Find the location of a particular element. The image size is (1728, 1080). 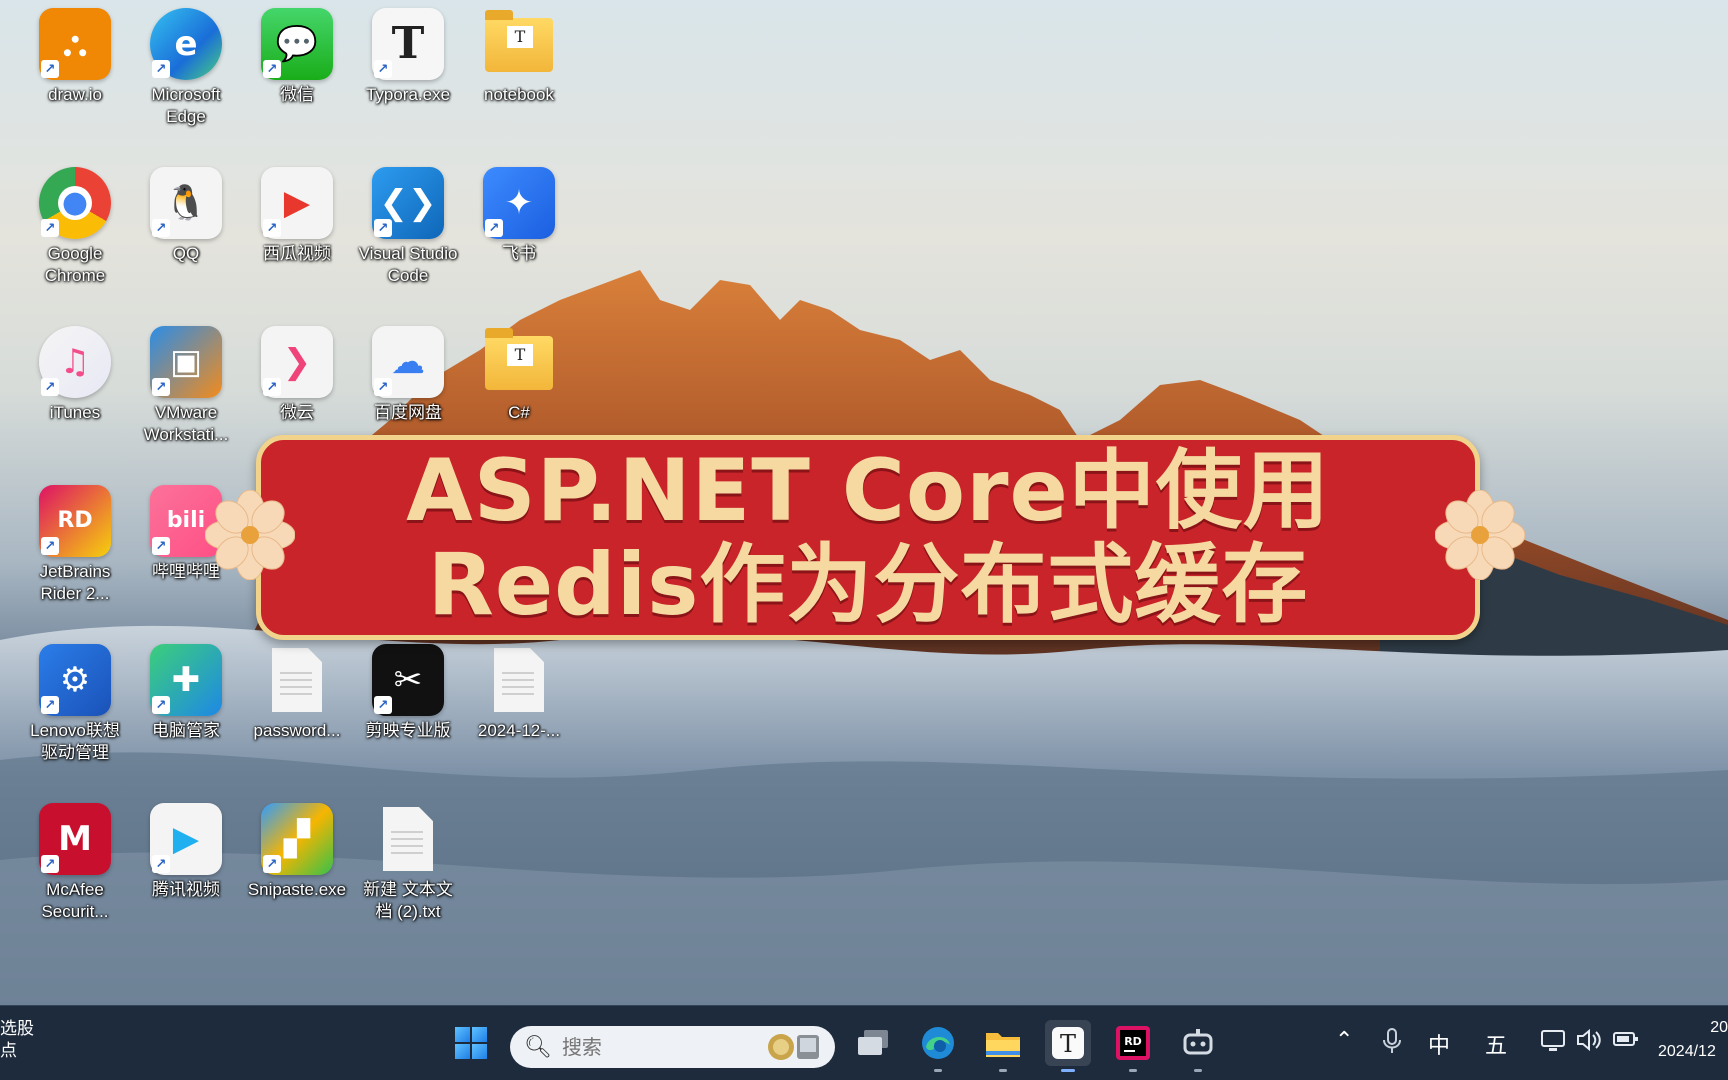

task-view-button is located at coordinates (873, 1043).